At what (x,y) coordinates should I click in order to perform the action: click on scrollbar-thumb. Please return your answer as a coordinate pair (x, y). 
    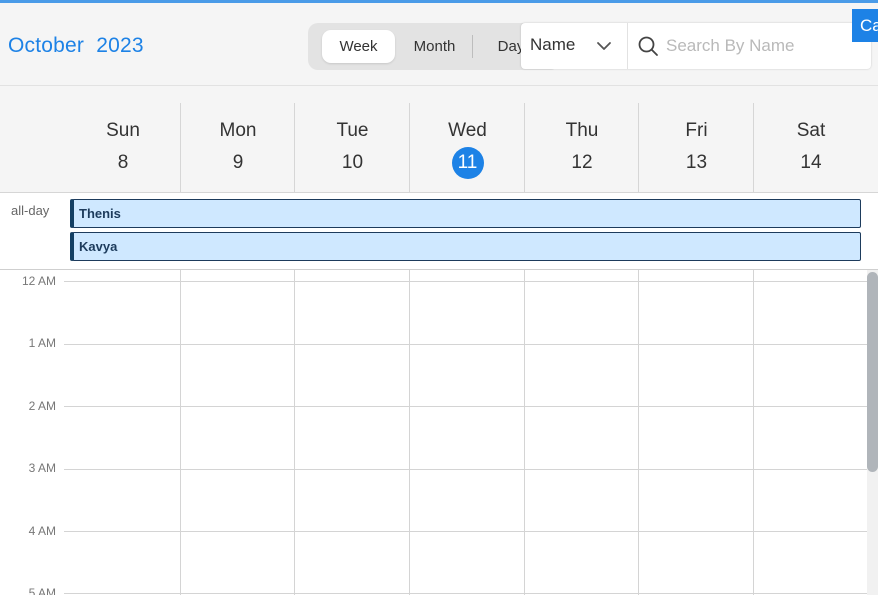
    Looking at the image, I should click on (872, 372).